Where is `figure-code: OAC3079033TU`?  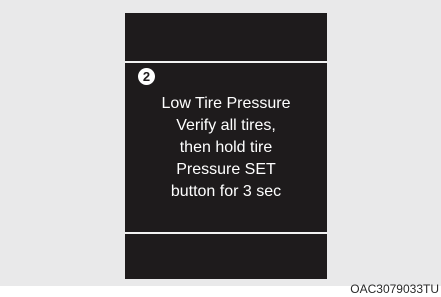
figure-code: OAC3079033TU is located at coordinates (394, 289).